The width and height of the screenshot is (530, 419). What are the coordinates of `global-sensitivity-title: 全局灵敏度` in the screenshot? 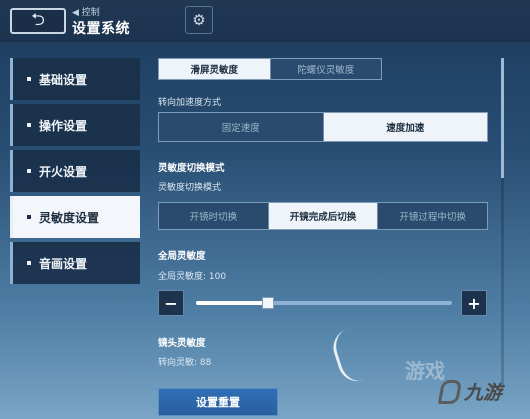 It's located at (182, 256).